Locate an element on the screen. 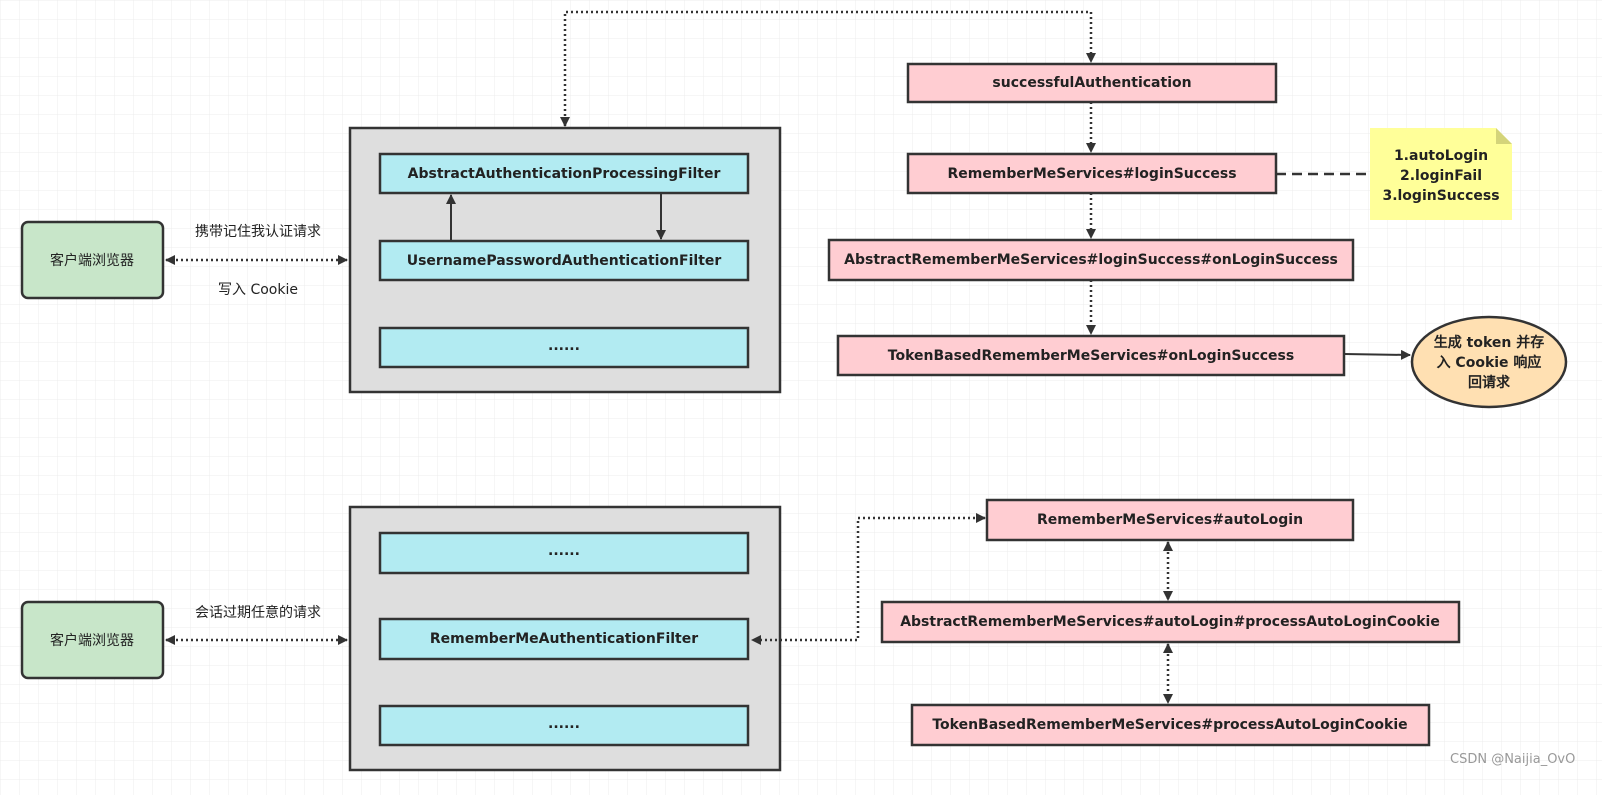 This screenshot has width=1602, height=795. svg-text: RememberMeAuthenticationFilter is located at coordinates (564, 639).